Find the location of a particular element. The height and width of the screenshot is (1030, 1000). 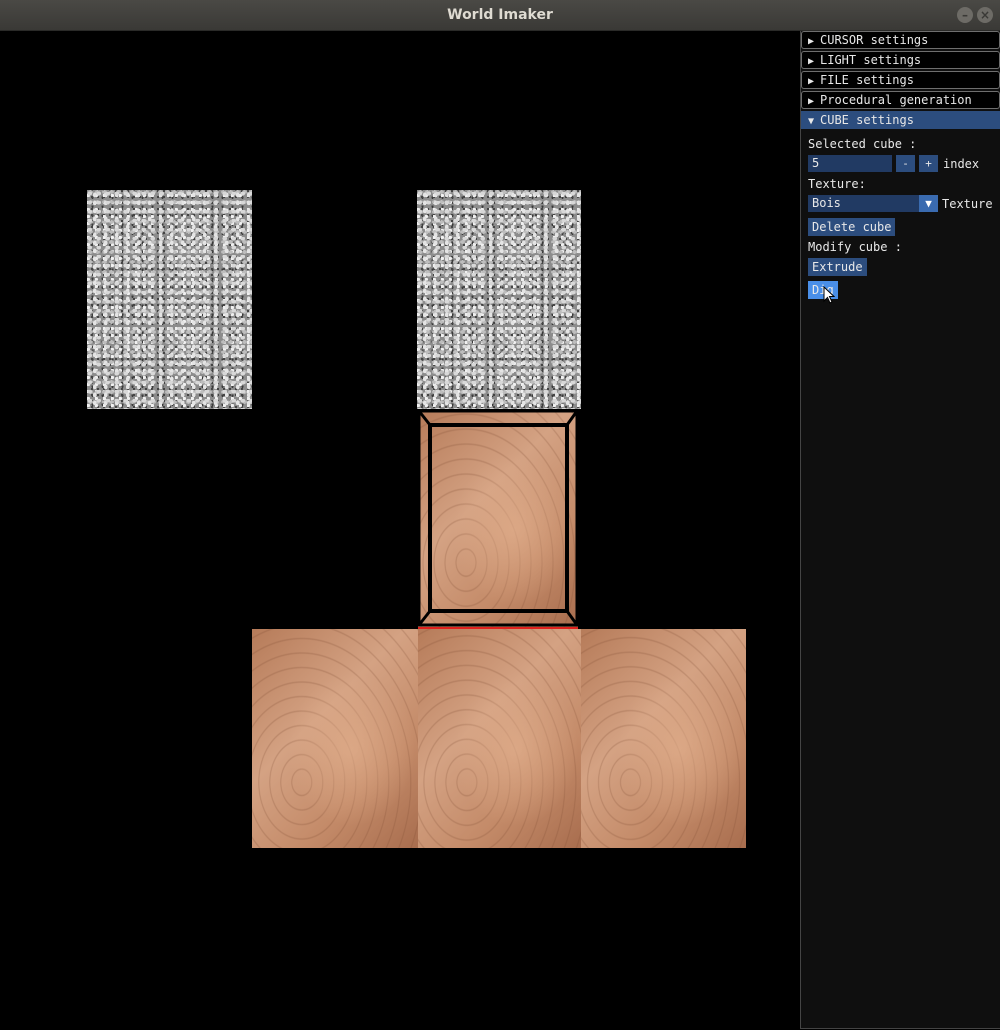

header-label: Procedural generation is located at coordinates (896, 100).